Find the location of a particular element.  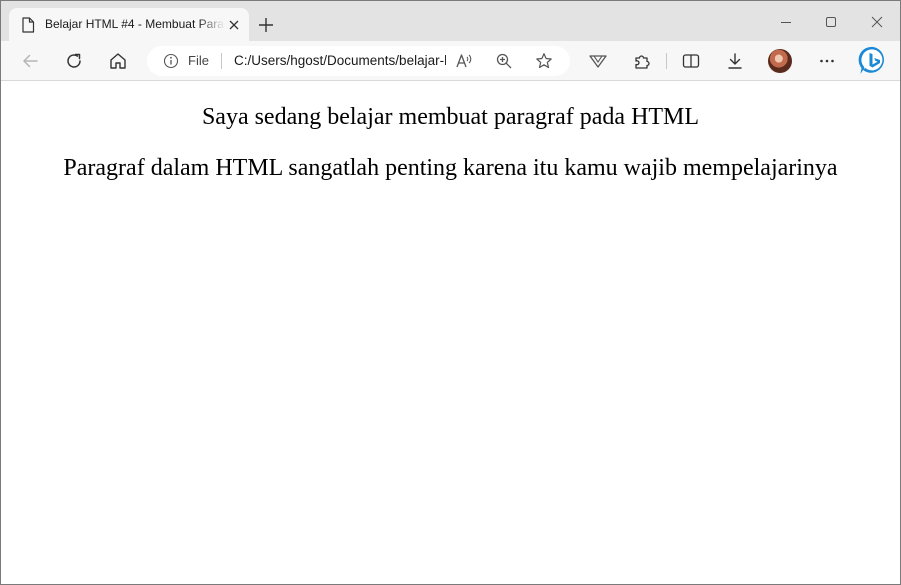

tab-strip: Belajar HTML #4 - Membuat Paragraf is located at coordinates (450, 21).